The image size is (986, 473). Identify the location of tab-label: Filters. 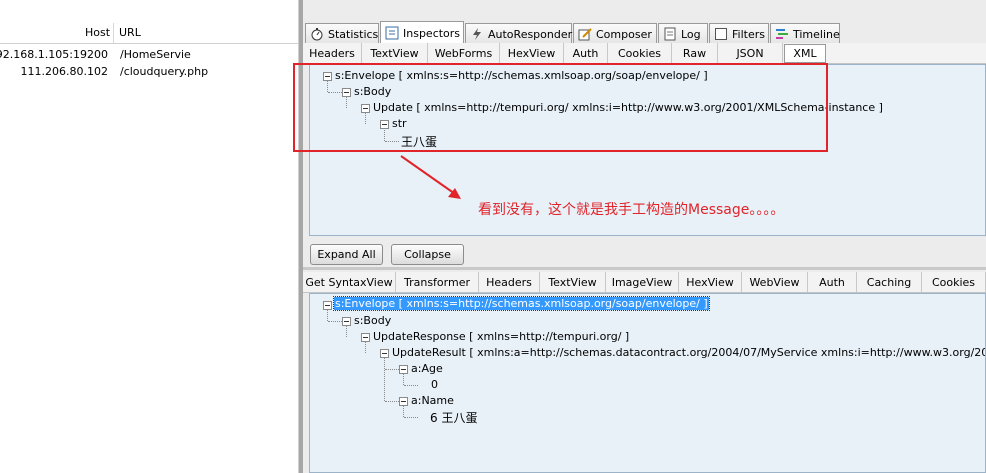
(748, 34).